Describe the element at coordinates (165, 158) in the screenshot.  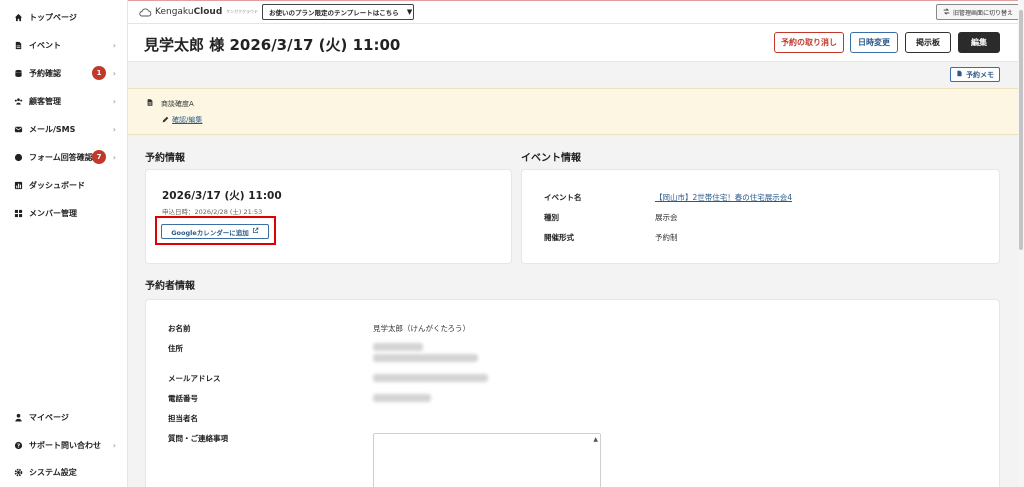
I see `reservation-section-title: 予約情報` at that location.